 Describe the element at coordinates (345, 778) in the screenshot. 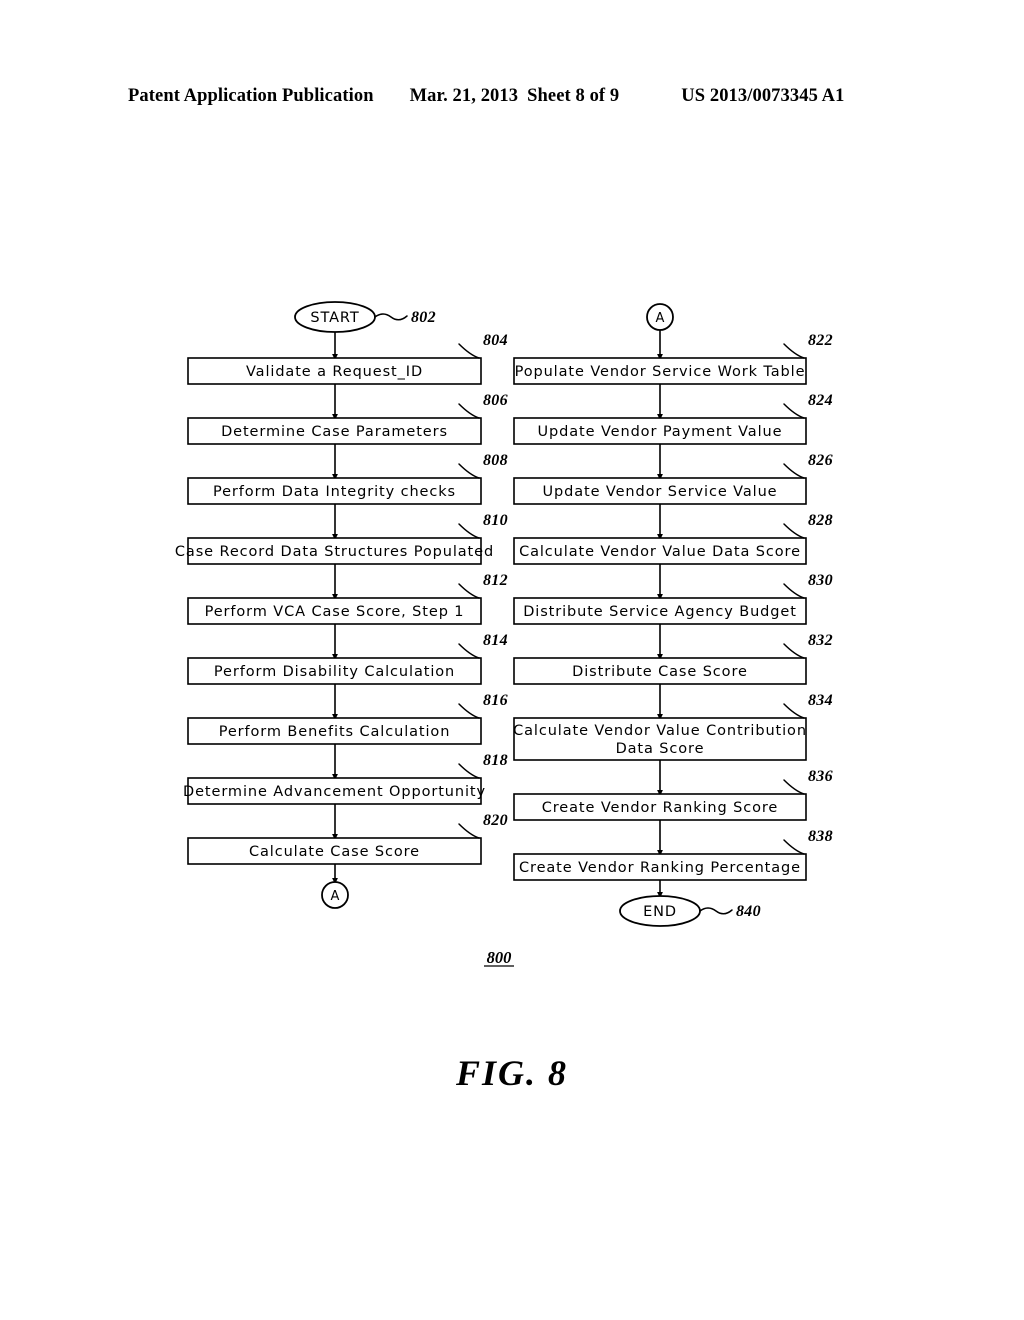

I see `process-step: Determine Advancement Opportunity 818` at that location.